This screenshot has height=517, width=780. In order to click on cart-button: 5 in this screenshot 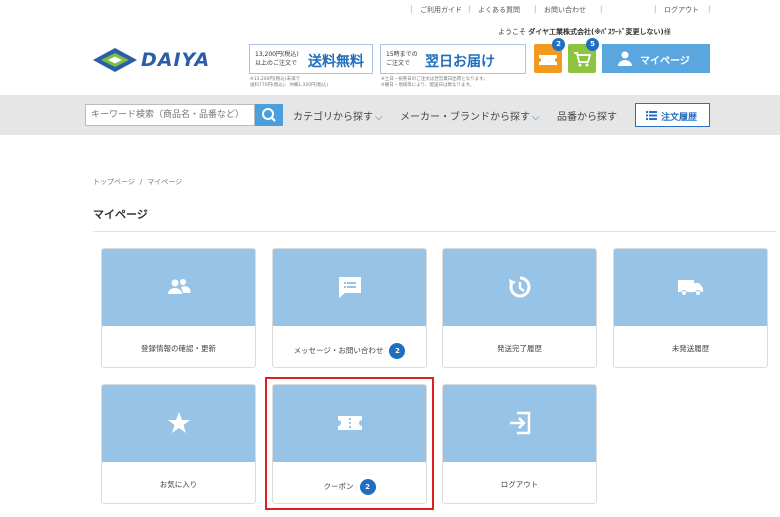, I will do `click(583, 55)`.